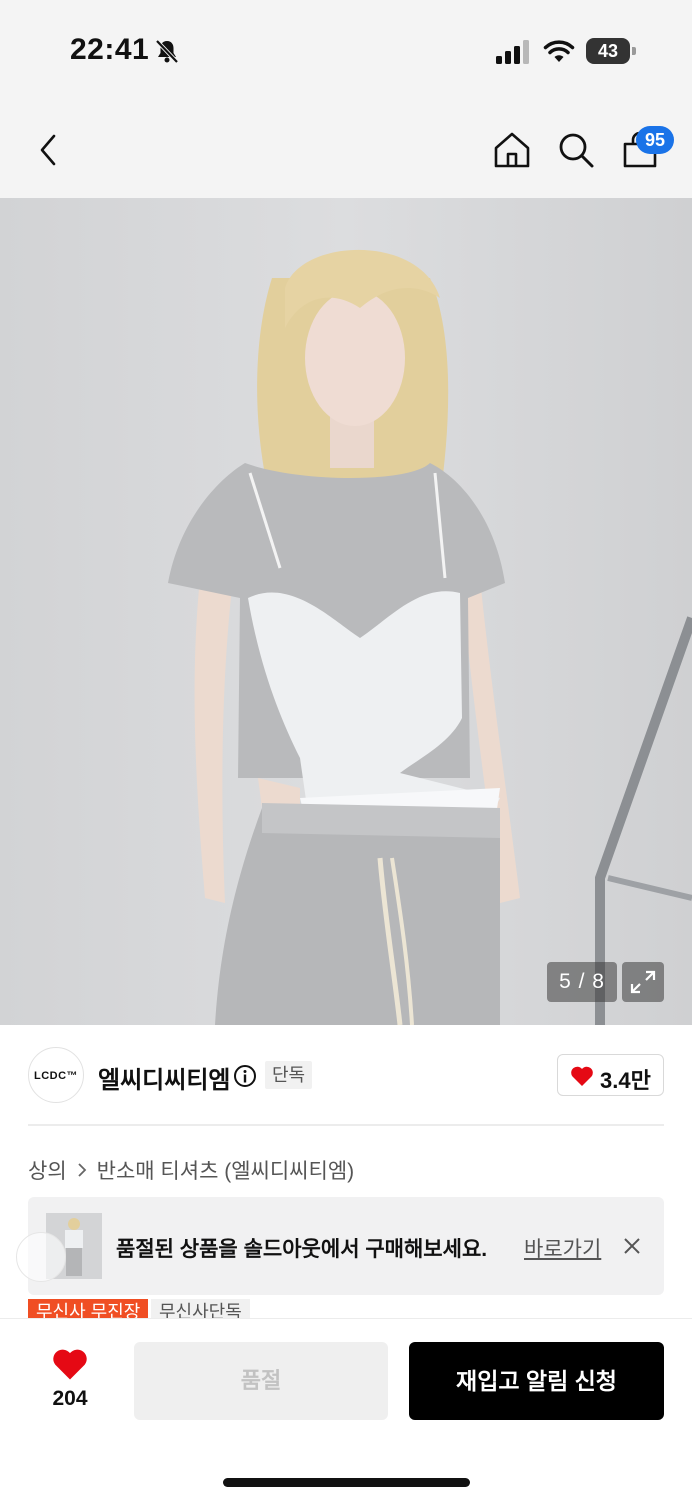  I want to click on wifi-icon, so click(559, 51).